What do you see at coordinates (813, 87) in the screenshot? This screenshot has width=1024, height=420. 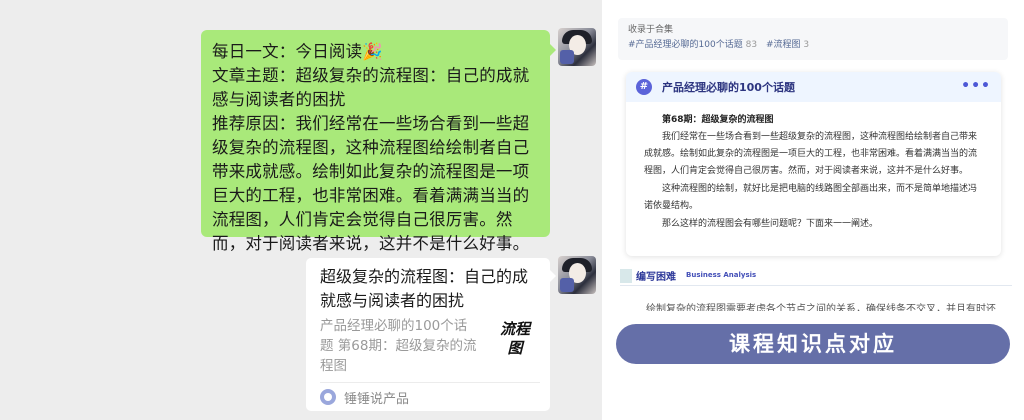 I see `topic-header: # 产品经理必聊的100个话题 •••` at bounding box center [813, 87].